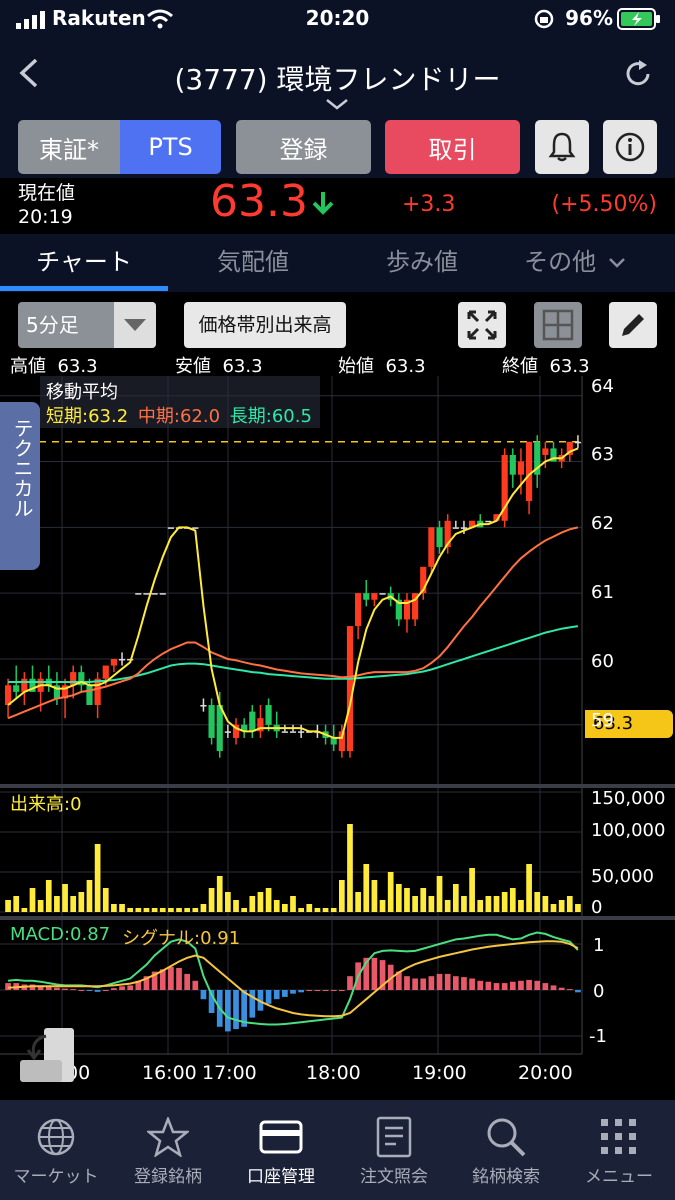 The width and height of the screenshot is (675, 1200). What do you see at coordinates (56, 1177) in the screenshot?
I see `nav-label: マーケット` at bounding box center [56, 1177].